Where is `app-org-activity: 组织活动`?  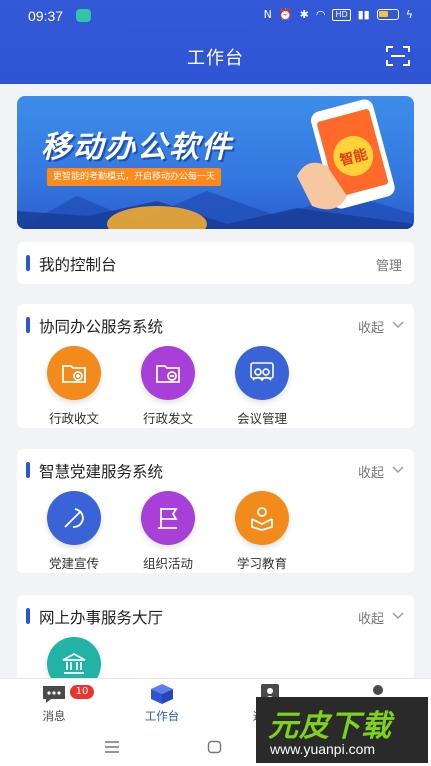 app-org-activity: 组织活动 is located at coordinates (168, 531).